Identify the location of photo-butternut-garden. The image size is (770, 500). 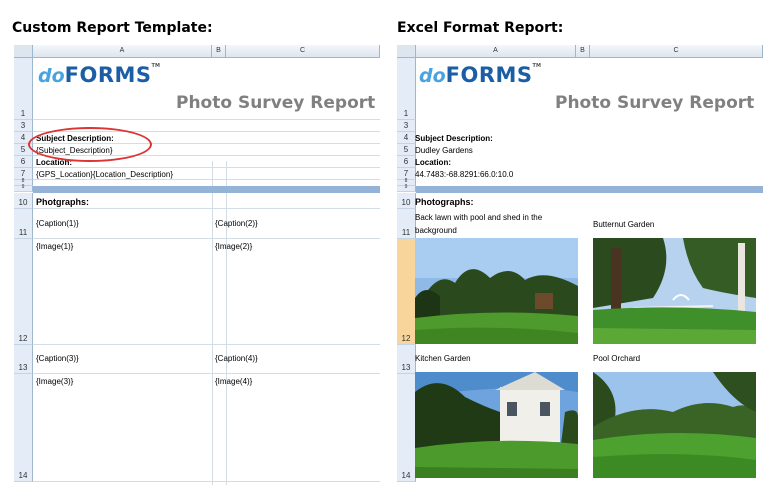
(674, 291).